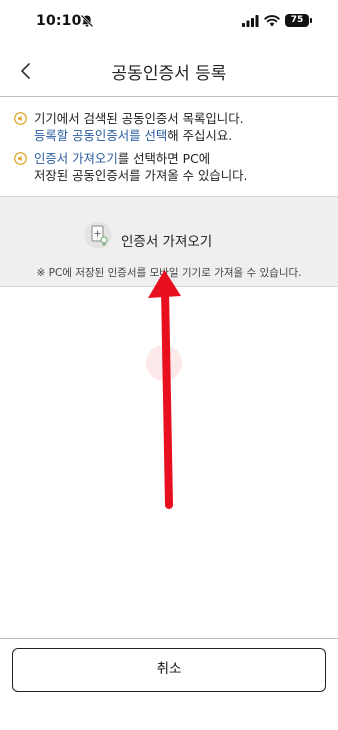 The width and height of the screenshot is (338, 730). I want to click on notice-line: 기기에서 검색된 공동인증서 목록입니다., so click(139, 118).